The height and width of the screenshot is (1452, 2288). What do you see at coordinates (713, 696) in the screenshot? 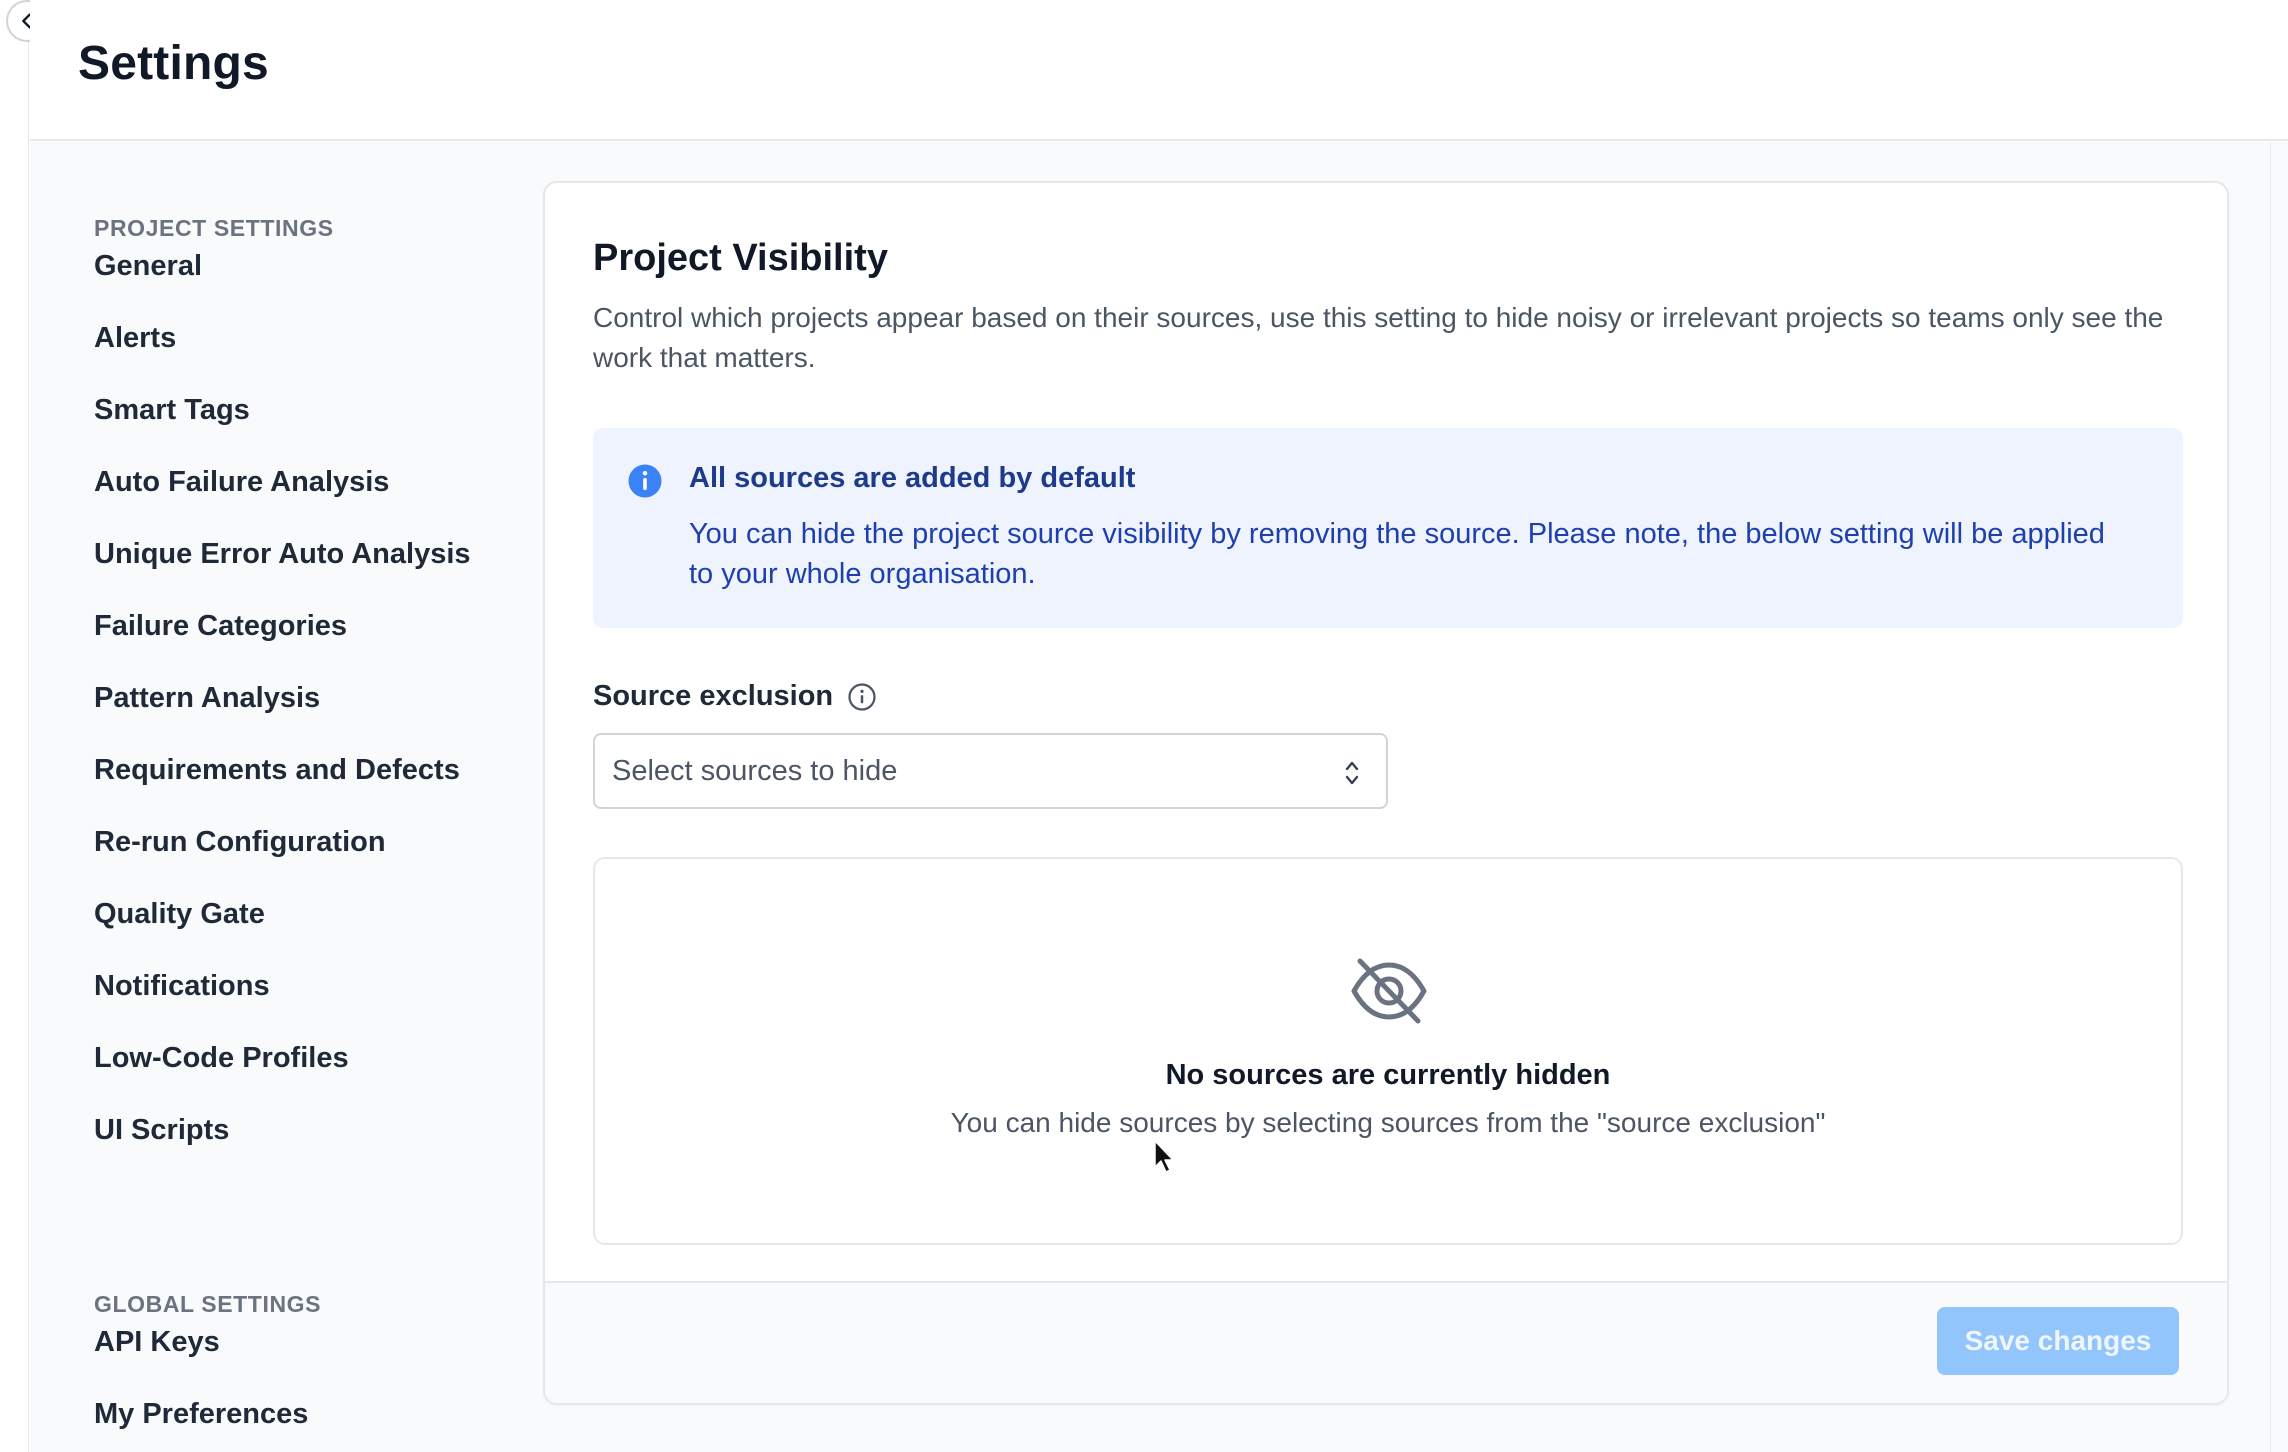
I see `source-exclusion-label-text: Source exclusion` at bounding box center [713, 696].